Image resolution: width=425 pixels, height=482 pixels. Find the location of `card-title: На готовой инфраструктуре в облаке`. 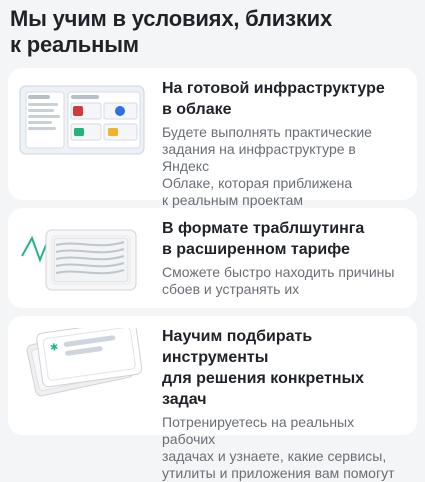

card-title: На готовой инфраструктуре в облаке is located at coordinates (273, 99).